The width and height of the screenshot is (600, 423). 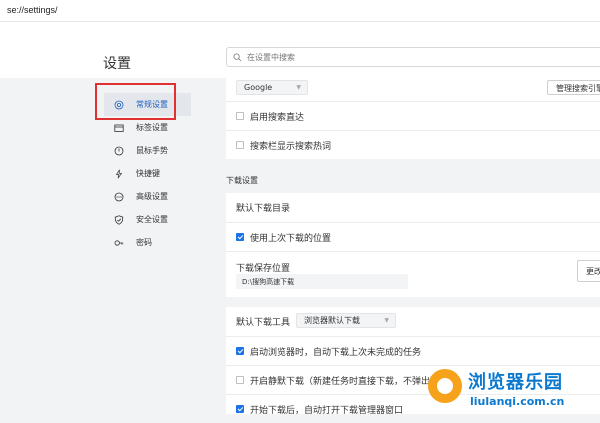 I want to click on save-path-field: D:\搜狗高速下载, so click(x=322, y=281).